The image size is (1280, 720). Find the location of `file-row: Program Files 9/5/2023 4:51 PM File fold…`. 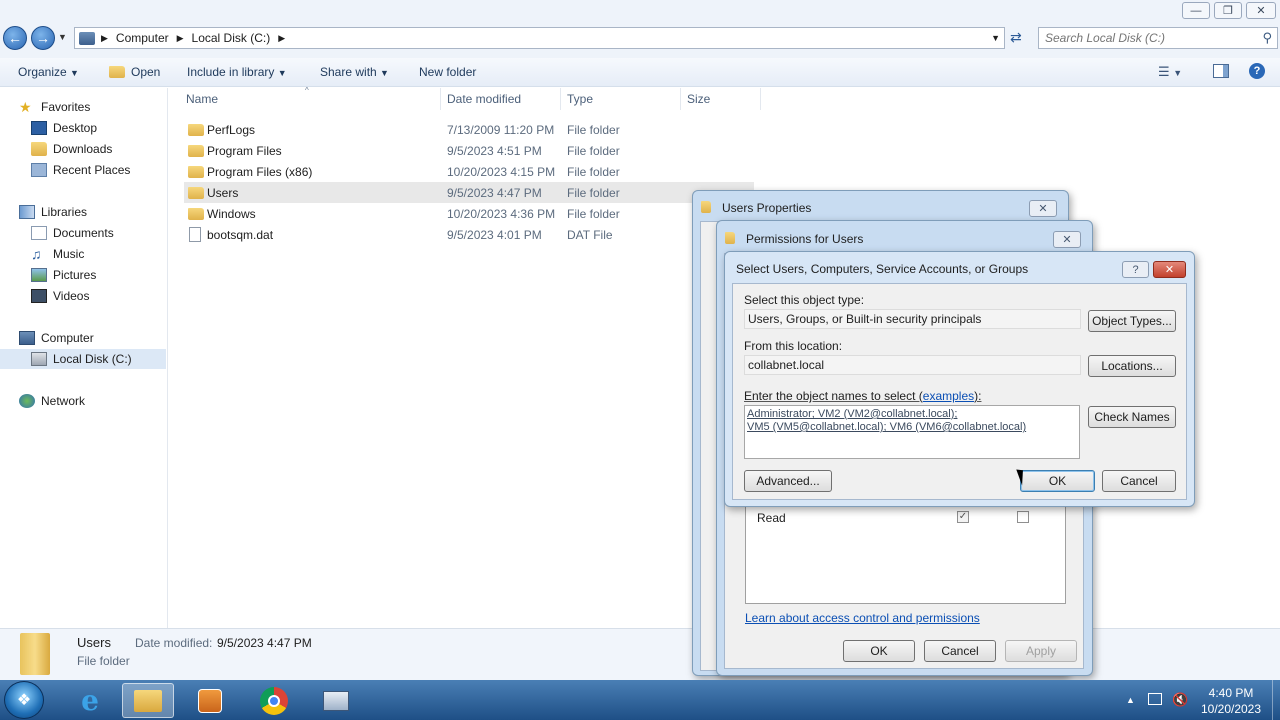

file-row: Program Files 9/5/2023 4:51 PM File fold… is located at coordinates (469, 150).